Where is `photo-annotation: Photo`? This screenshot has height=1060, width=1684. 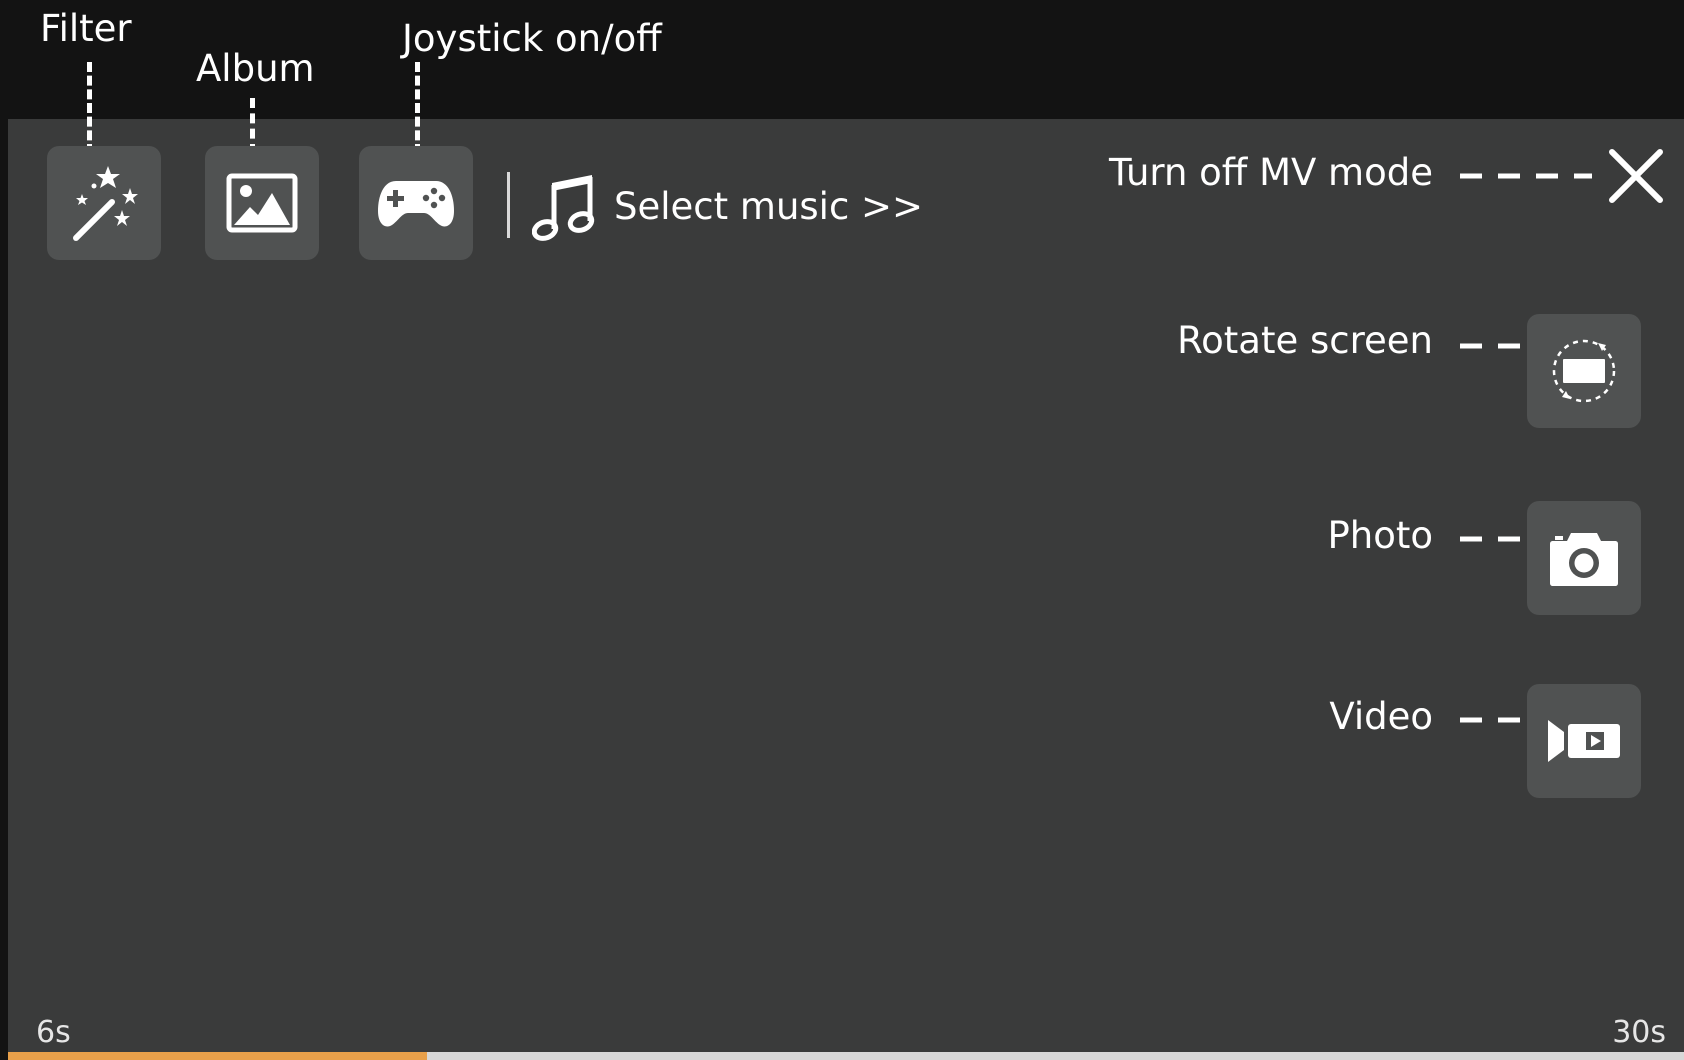
photo-annotation: Photo is located at coordinates (1380, 535).